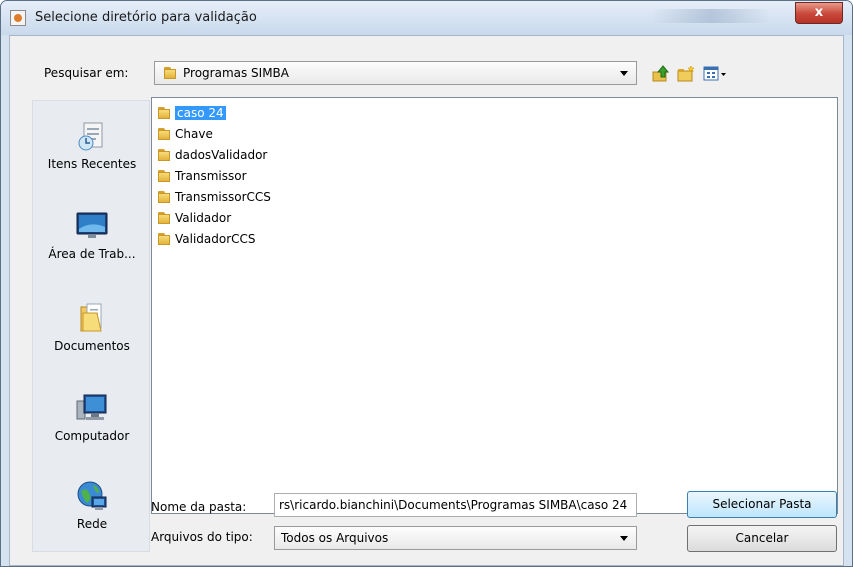 The image size is (853, 567). Describe the element at coordinates (661, 74) in the screenshot. I see `up-folder-icon` at that location.